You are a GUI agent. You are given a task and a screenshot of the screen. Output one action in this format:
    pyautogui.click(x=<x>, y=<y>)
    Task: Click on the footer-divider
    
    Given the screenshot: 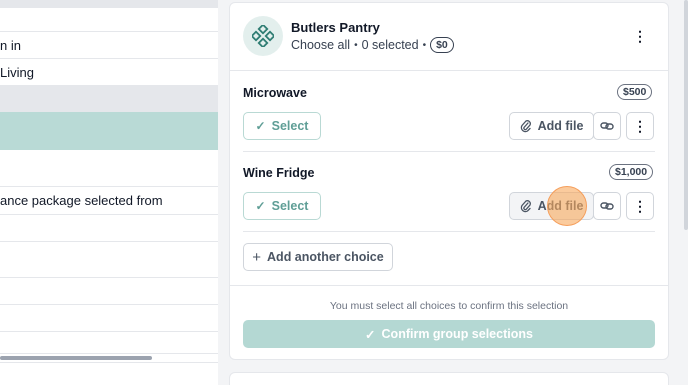 What is the action you would take?
    pyautogui.click(x=449, y=285)
    